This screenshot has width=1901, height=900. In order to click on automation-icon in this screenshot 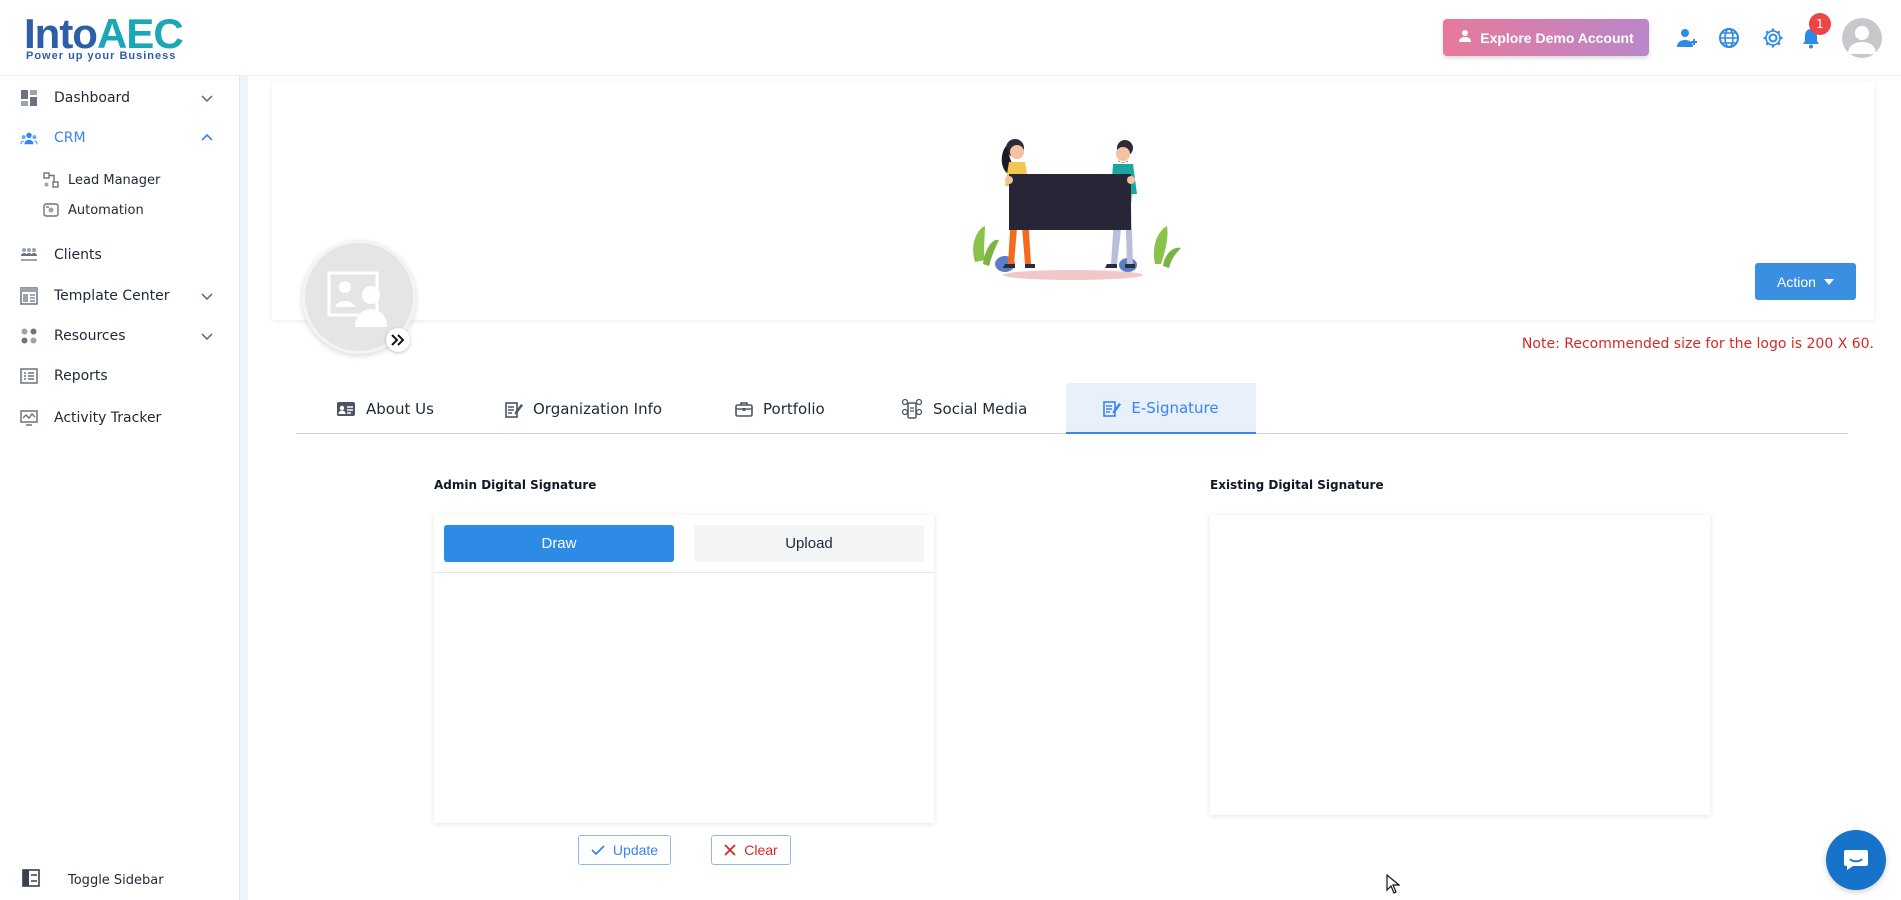, I will do `click(51, 210)`.